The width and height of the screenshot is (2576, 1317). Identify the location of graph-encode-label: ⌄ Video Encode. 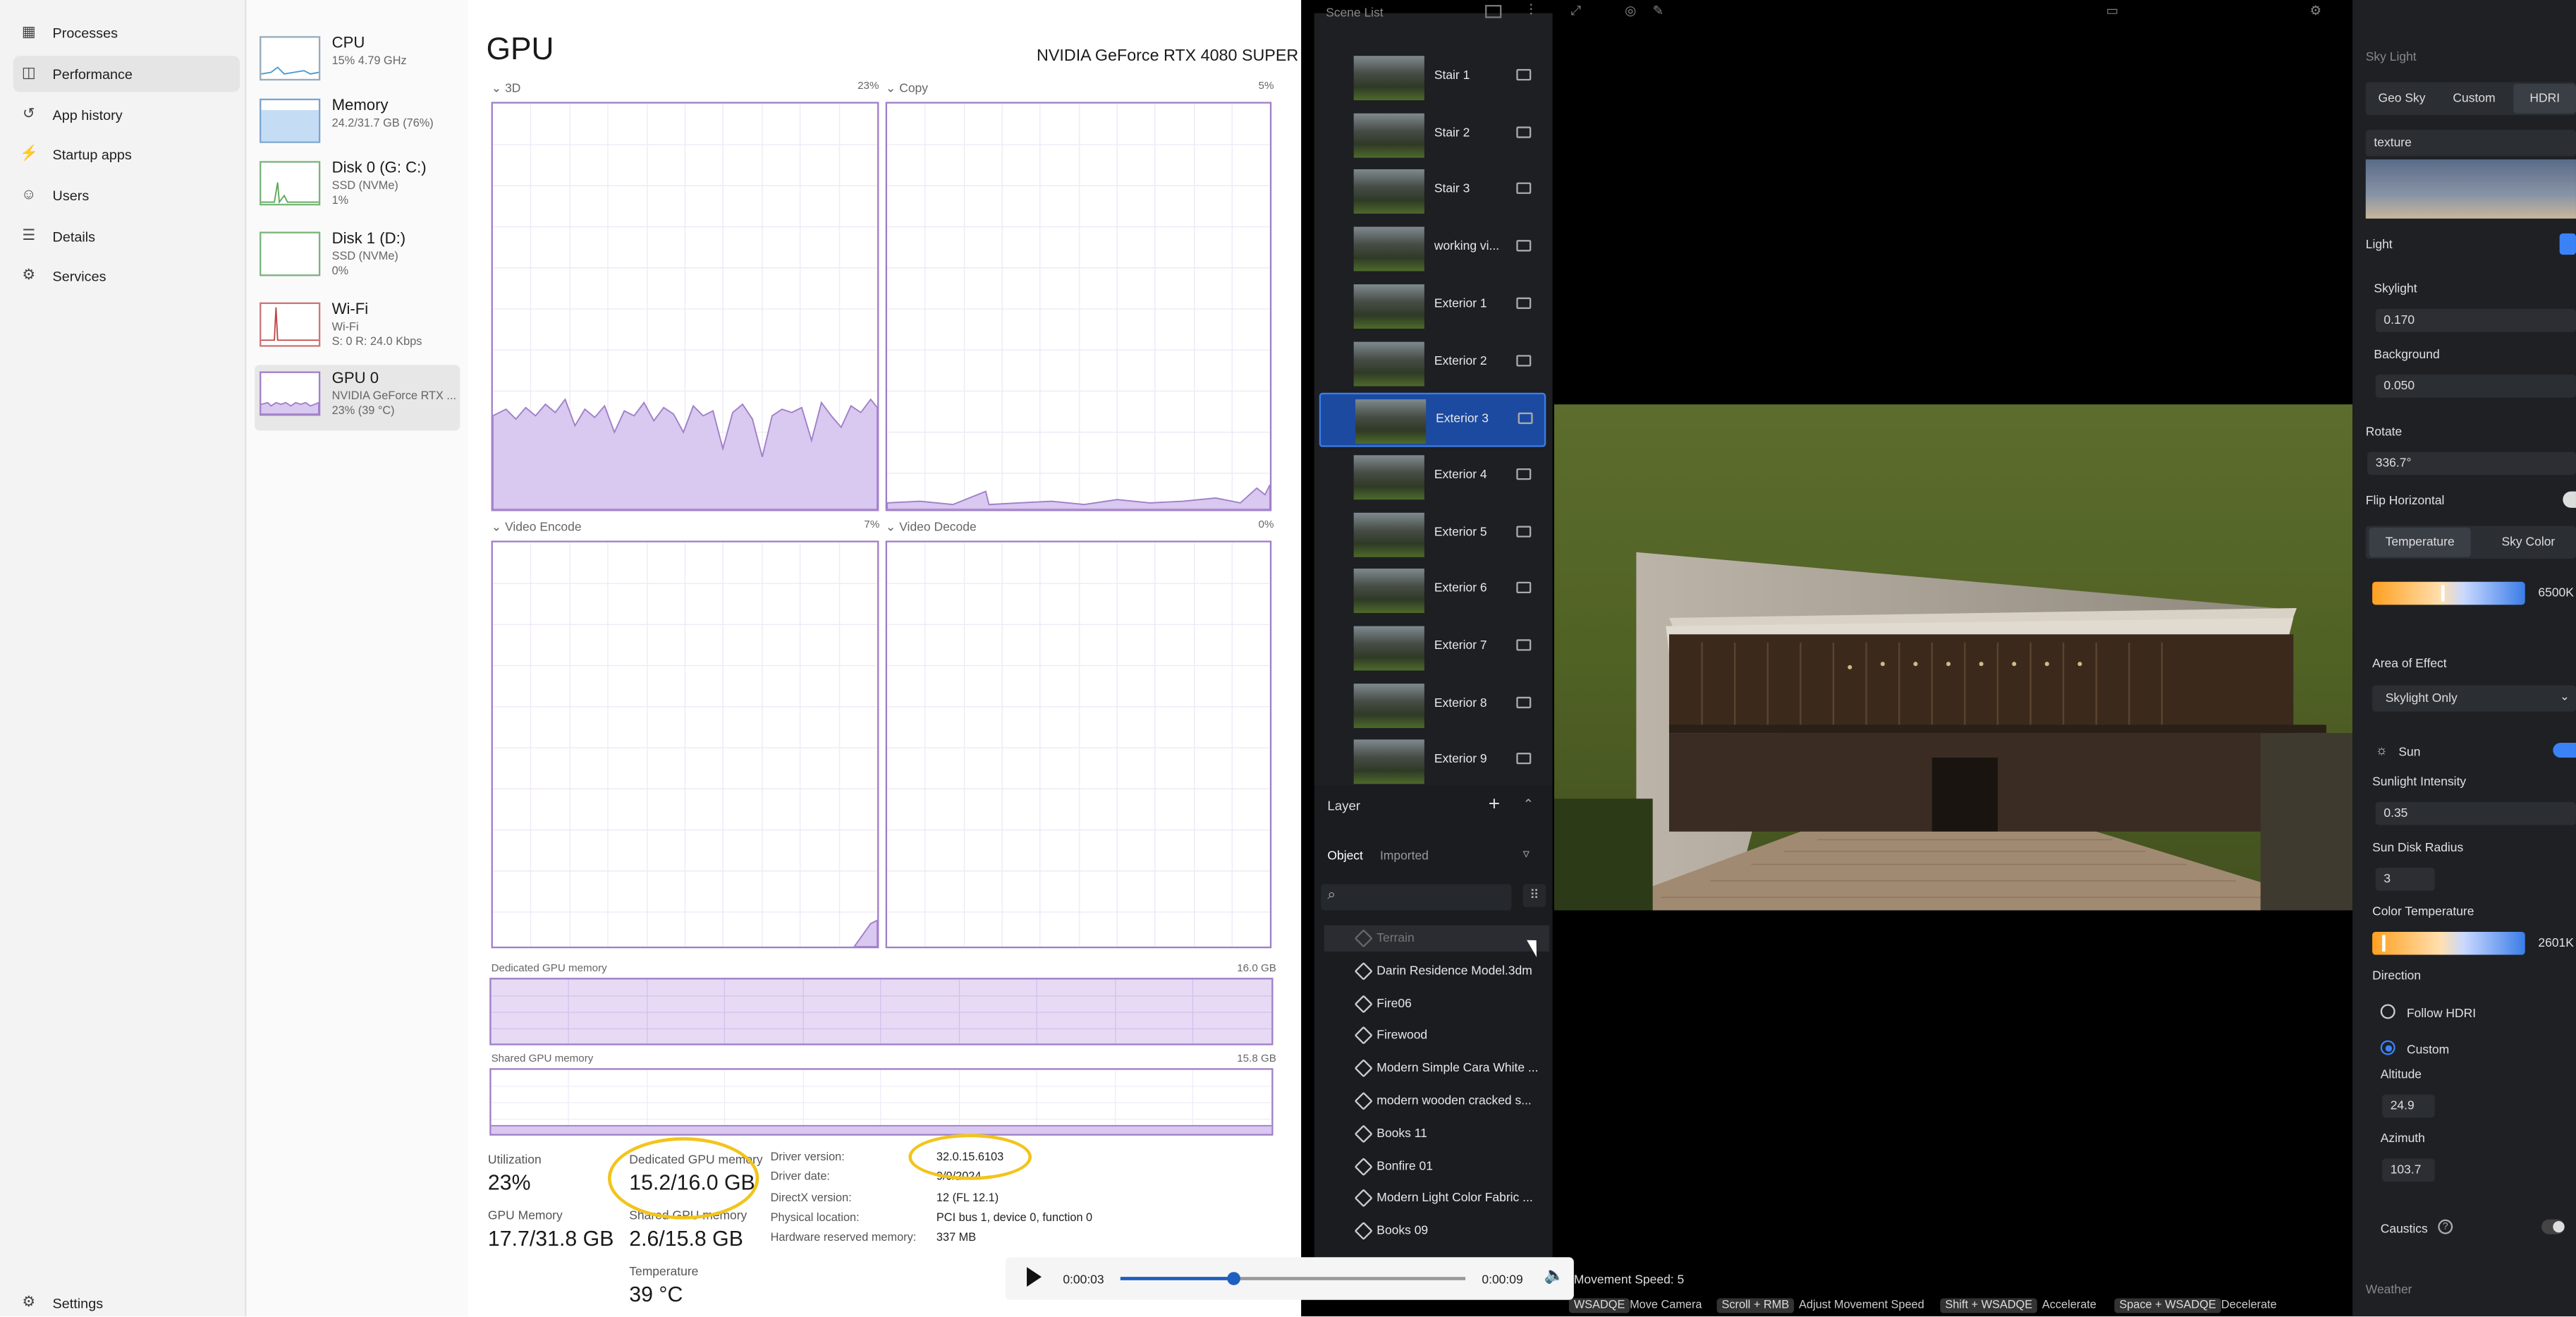
(537, 526).